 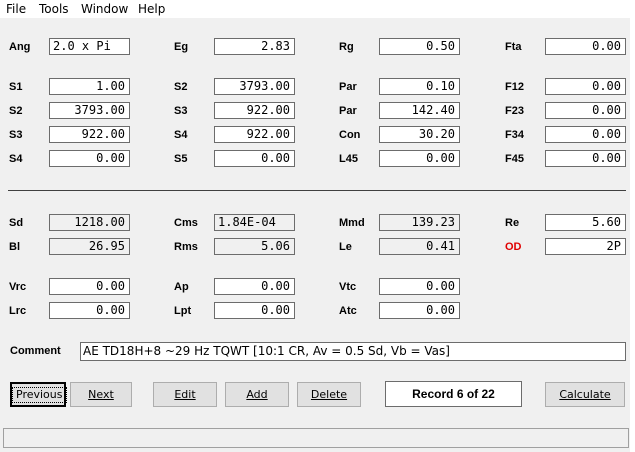 What do you see at coordinates (89, 158) in the screenshot?
I see `field-s4-16: 0.00` at bounding box center [89, 158].